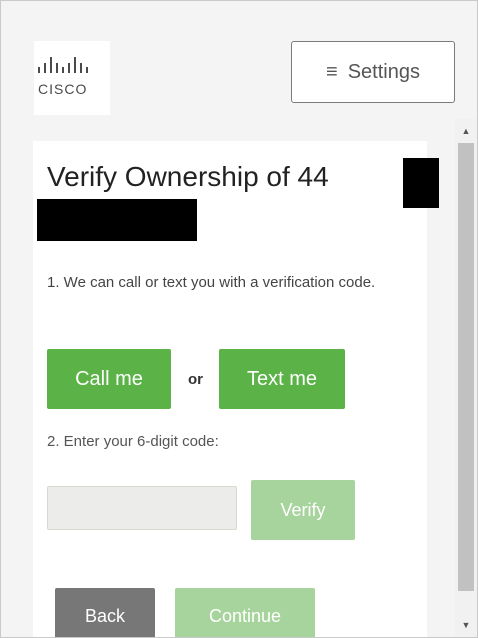  What do you see at coordinates (195, 379) in the screenshot?
I see `or-separator: or` at bounding box center [195, 379].